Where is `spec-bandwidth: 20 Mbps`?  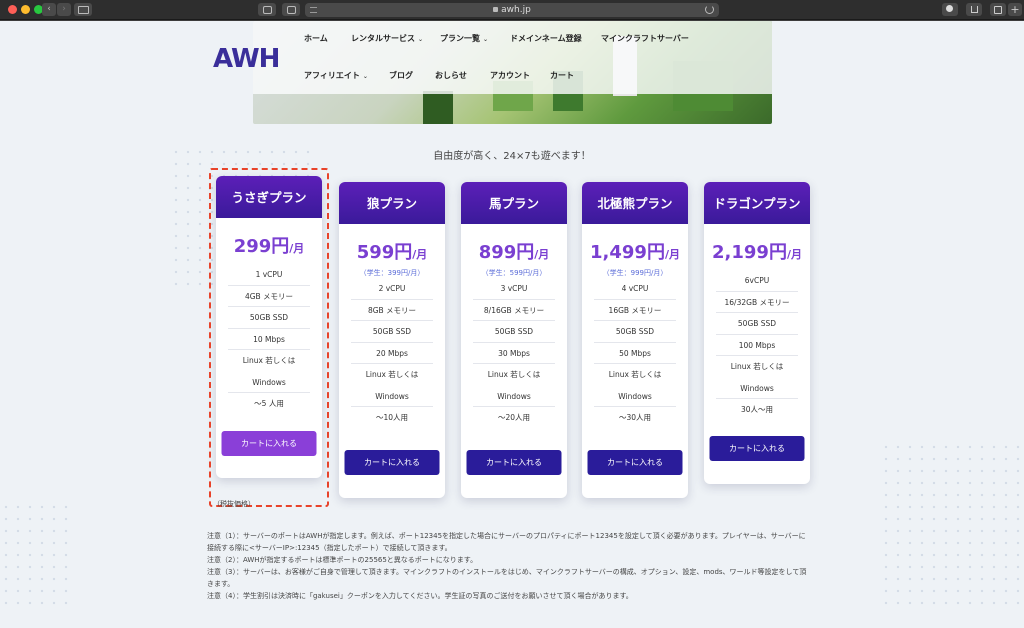
spec-bandwidth: 20 Mbps is located at coordinates (392, 353).